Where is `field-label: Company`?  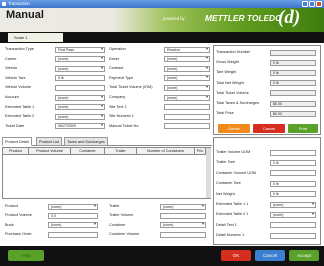
field-label: Company is located at coordinates (117, 97).